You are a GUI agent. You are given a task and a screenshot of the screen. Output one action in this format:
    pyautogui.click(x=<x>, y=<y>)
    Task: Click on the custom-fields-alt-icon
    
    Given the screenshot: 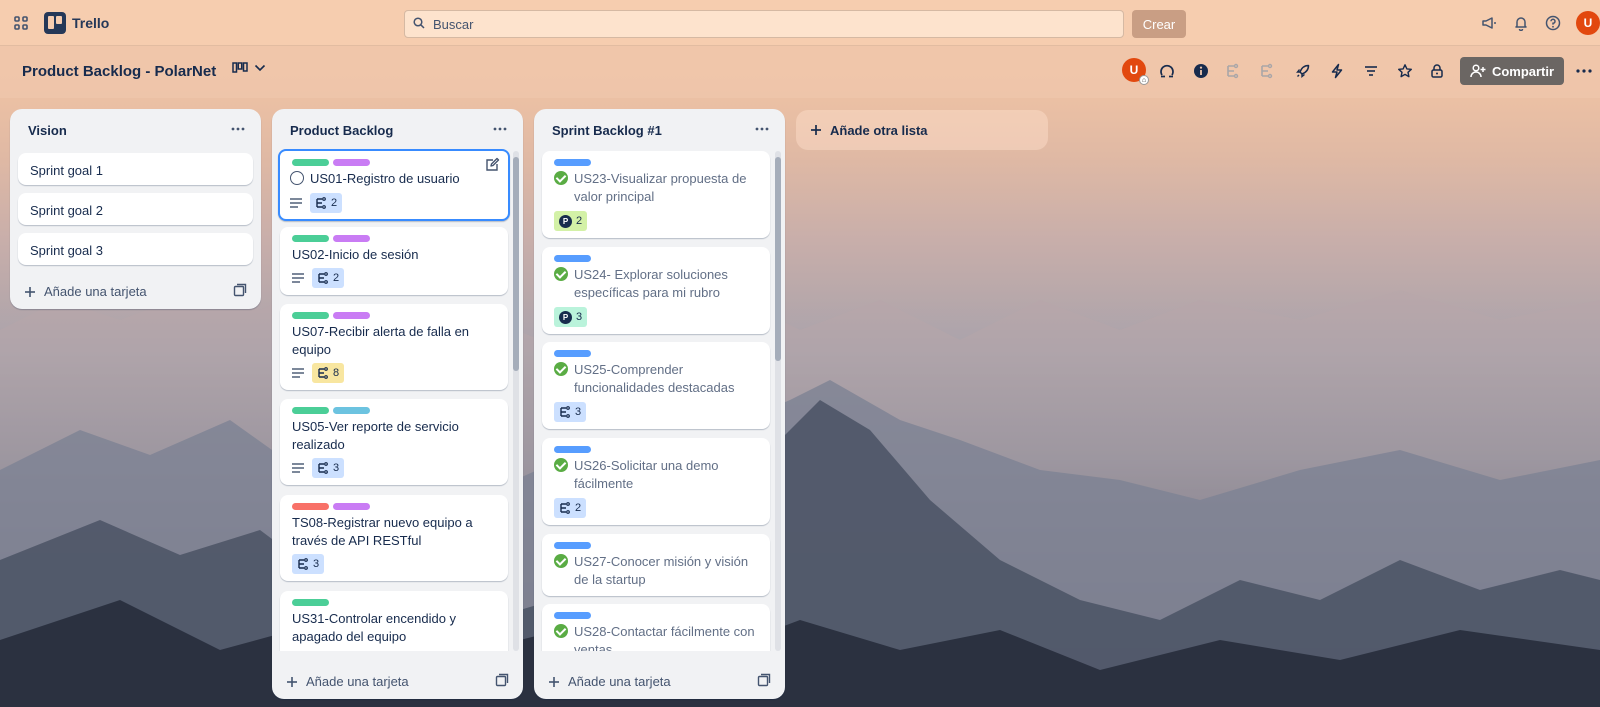 What is the action you would take?
    pyautogui.click(x=1267, y=71)
    